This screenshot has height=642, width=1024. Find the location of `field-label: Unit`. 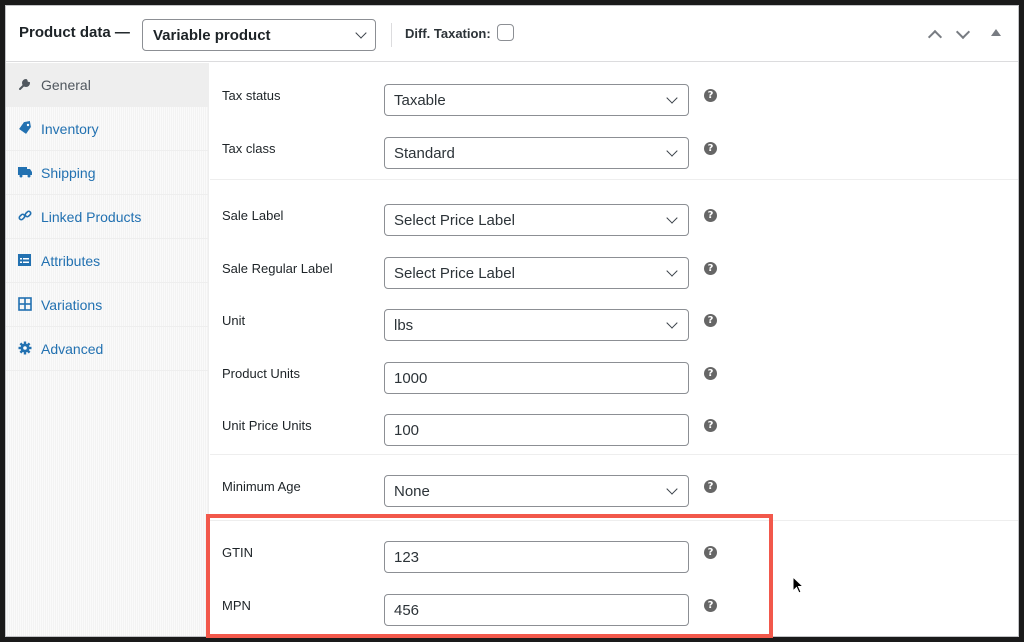

field-label: Unit is located at coordinates (234, 320).